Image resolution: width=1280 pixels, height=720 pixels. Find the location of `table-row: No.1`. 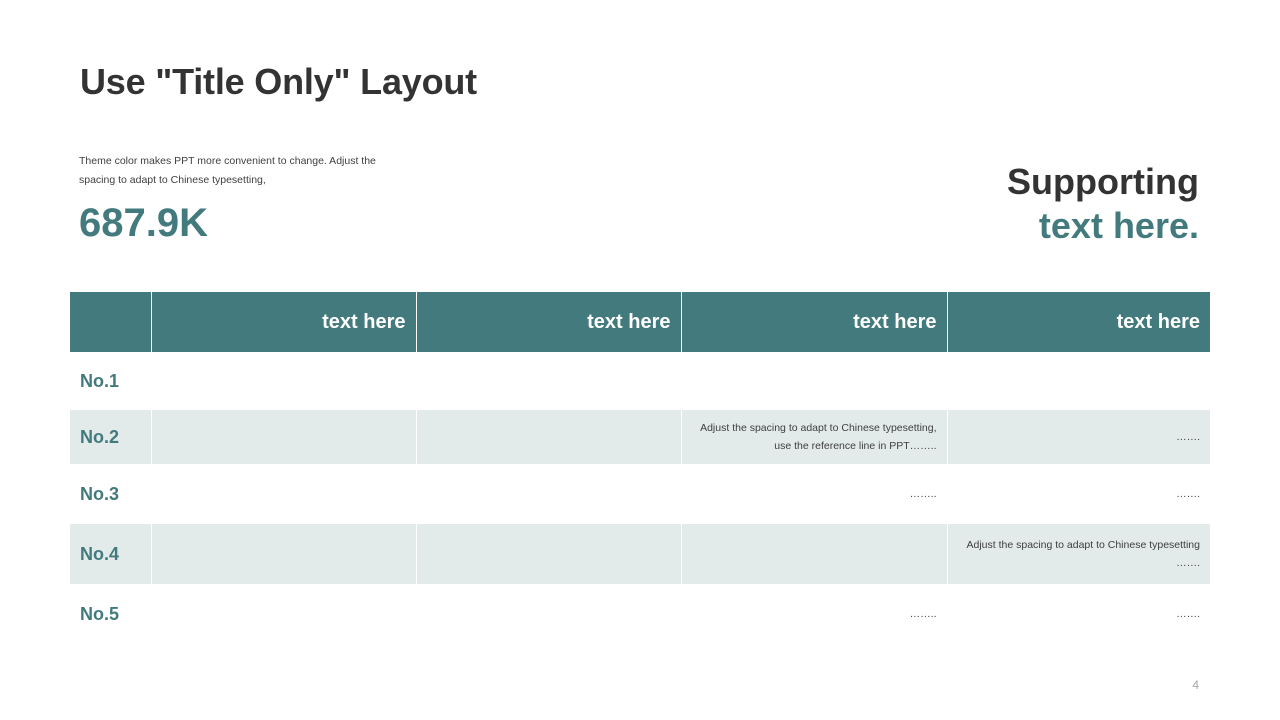

table-row: No.1 is located at coordinates (640, 381).